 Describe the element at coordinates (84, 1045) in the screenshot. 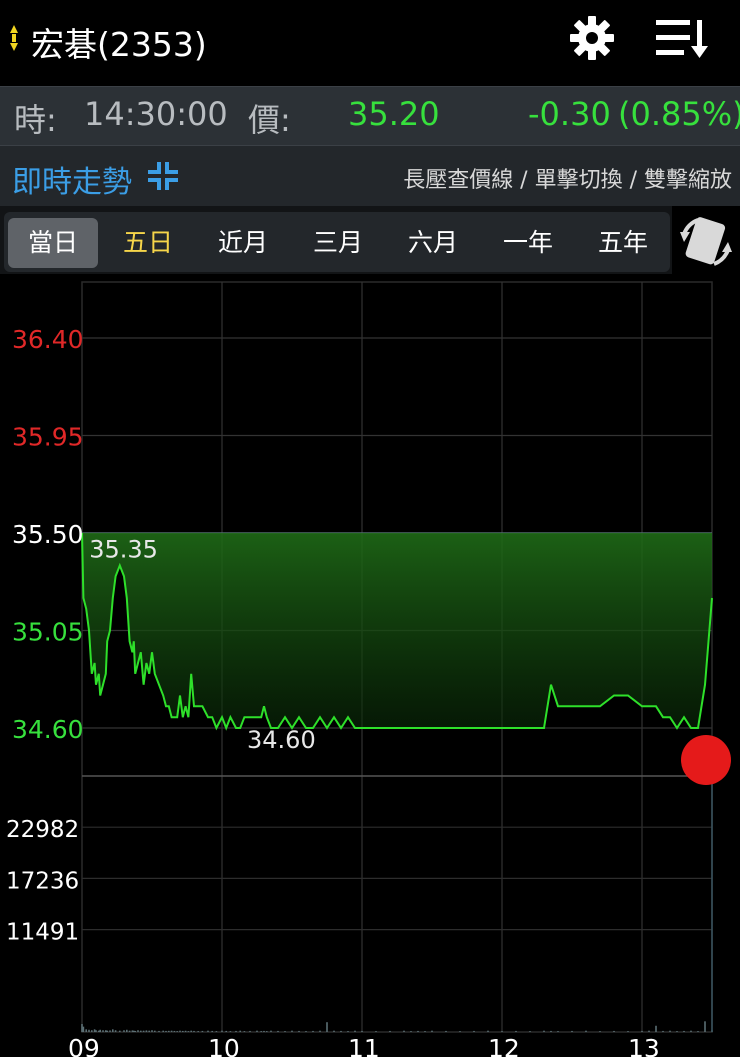

I see `time-tick-label: 09` at that location.